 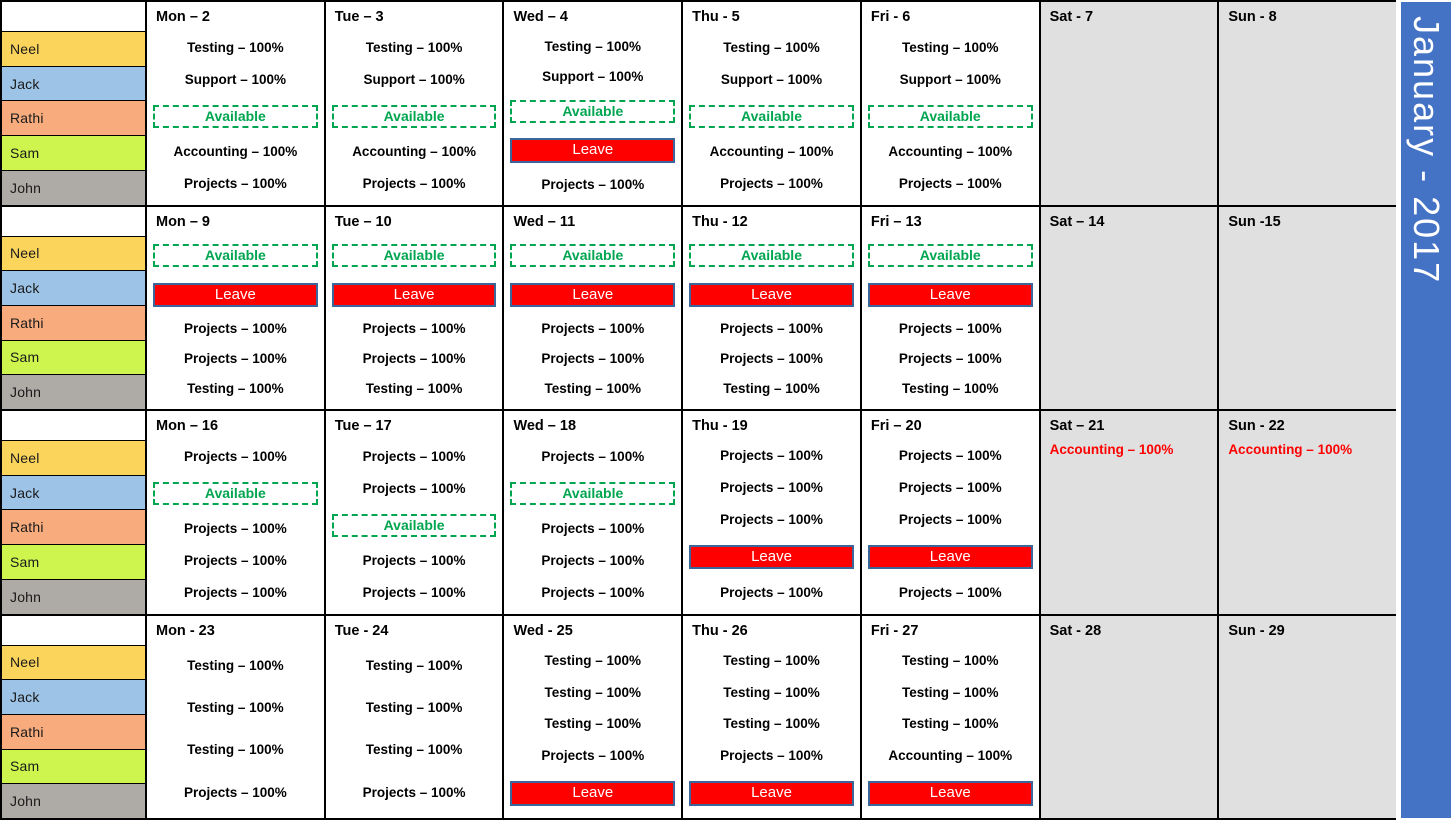 I want to click on day-cell: Sat – 21 Accounting – 100%, so click(x=1130, y=512).